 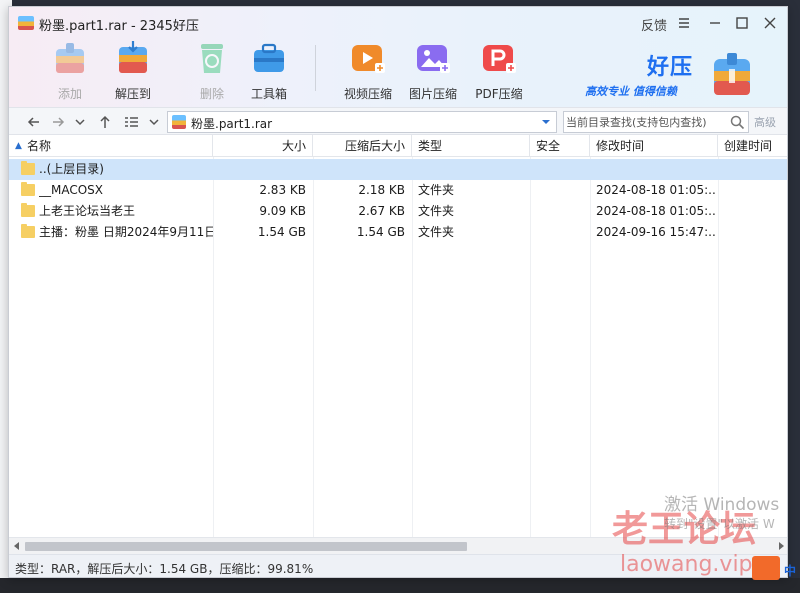 What do you see at coordinates (105, 122) in the screenshot?
I see `up-arrow-icon` at bounding box center [105, 122].